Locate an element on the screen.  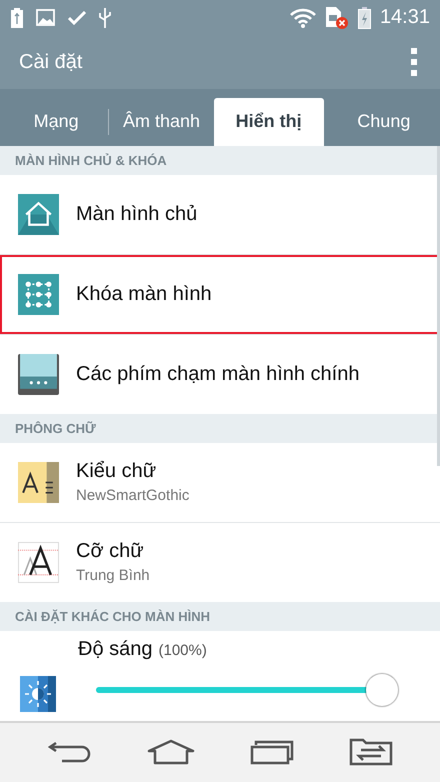
item-subtitle: Trung Bình is located at coordinates (113, 575).